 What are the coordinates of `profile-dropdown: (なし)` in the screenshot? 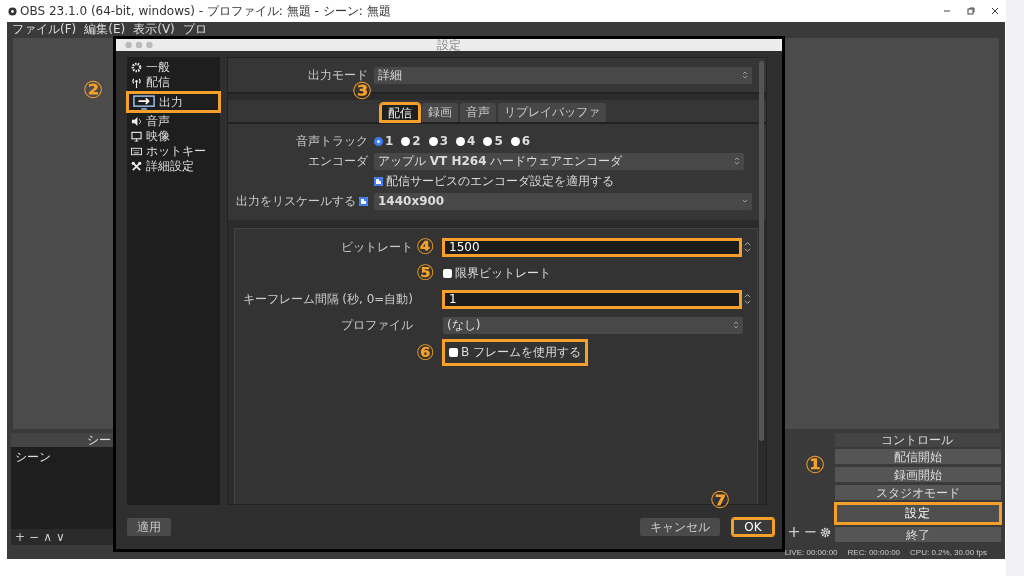 It's located at (593, 325).